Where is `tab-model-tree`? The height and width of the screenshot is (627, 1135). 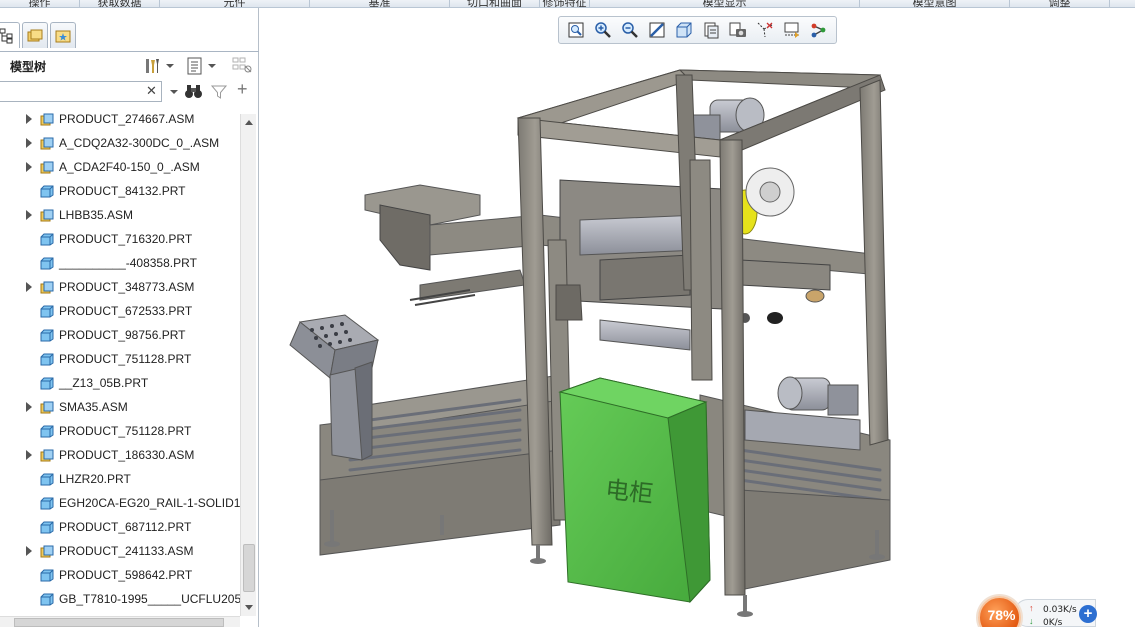
tab-model-tree is located at coordinates (10, 35).